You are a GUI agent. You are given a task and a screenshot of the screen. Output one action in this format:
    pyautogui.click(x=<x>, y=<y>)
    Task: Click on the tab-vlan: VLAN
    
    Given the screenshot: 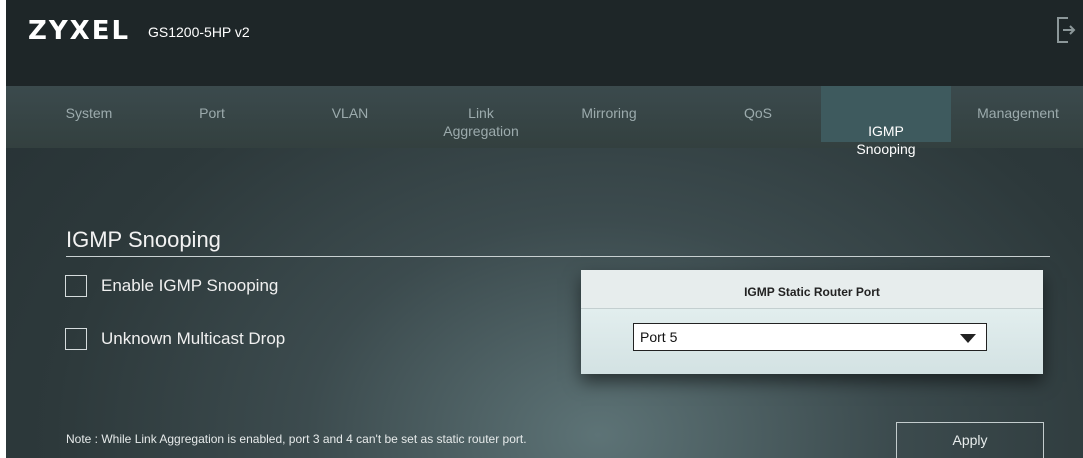 What is the action you would take?
    pyautogui.click(x=350, y=113)
    